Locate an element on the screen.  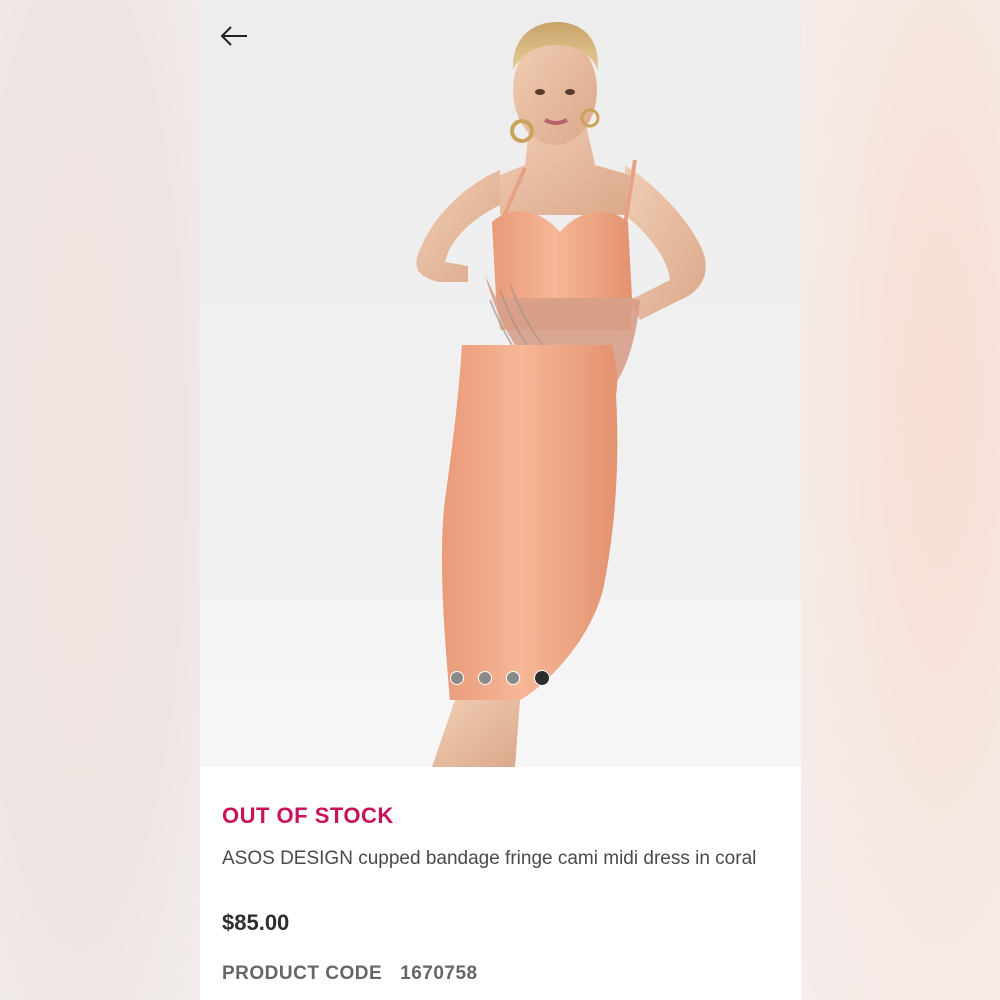
arrow-left-icon is located at coordinates (233, 36).